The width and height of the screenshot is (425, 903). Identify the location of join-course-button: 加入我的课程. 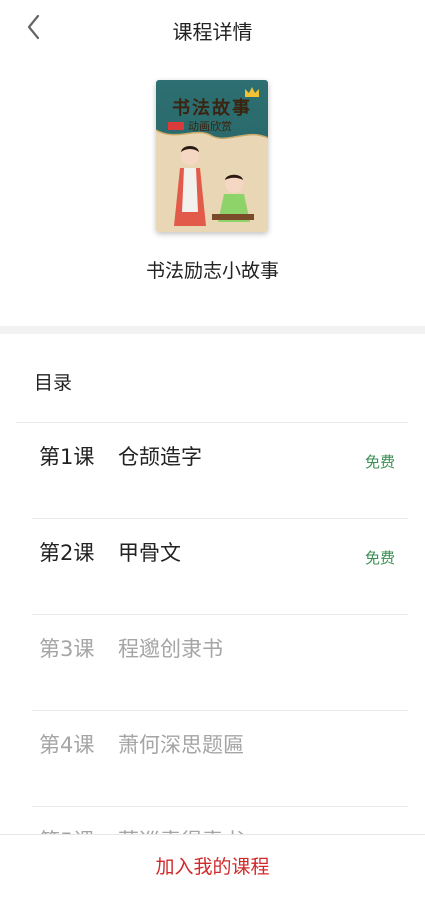
(212, 865).